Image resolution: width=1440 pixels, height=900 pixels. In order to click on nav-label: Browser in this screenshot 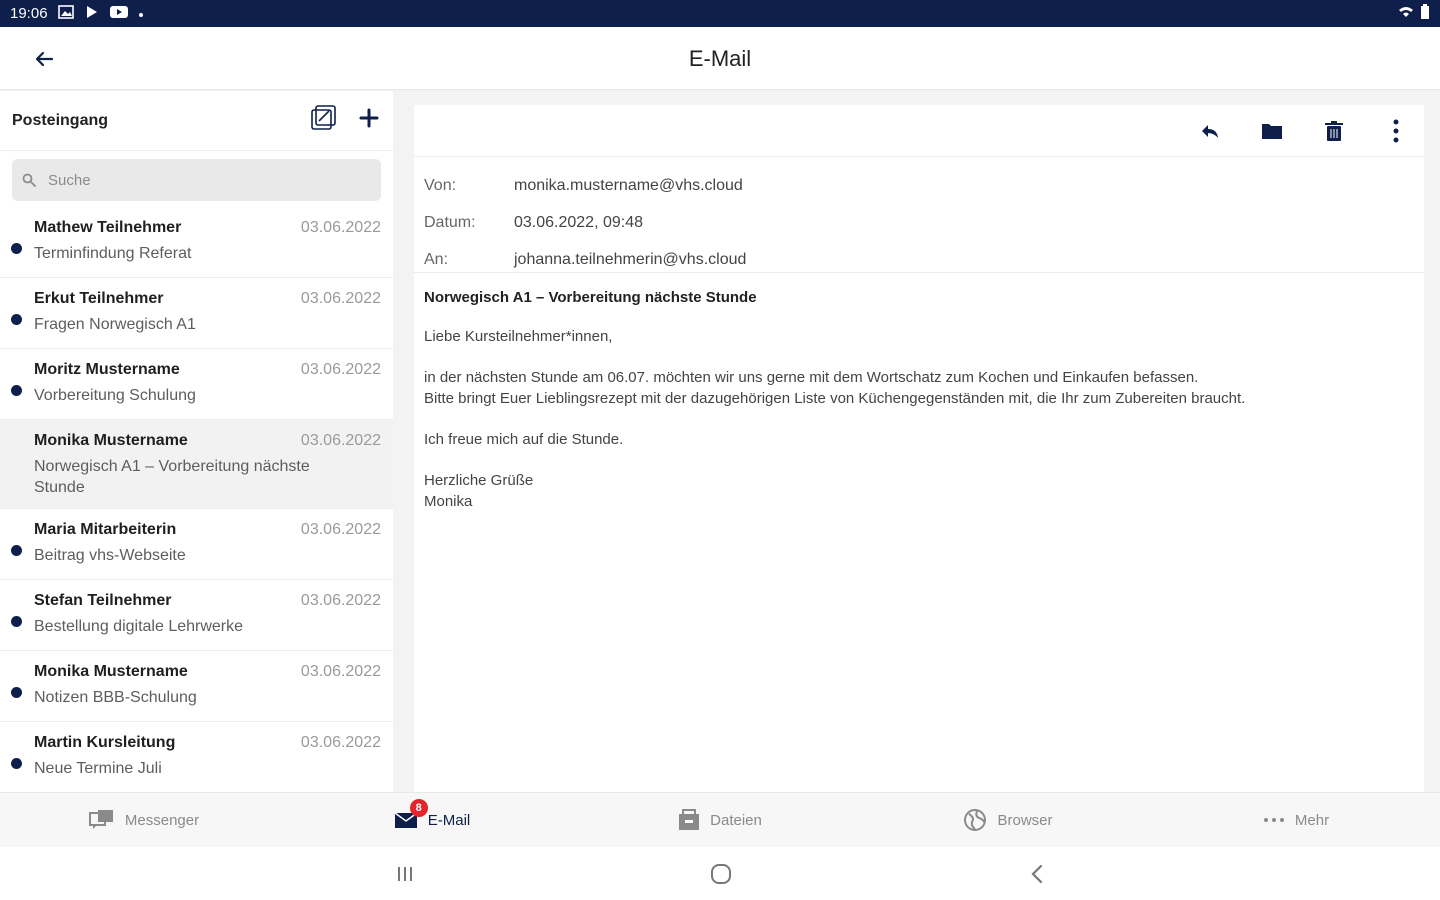, I will do `click(1025, 820)`.